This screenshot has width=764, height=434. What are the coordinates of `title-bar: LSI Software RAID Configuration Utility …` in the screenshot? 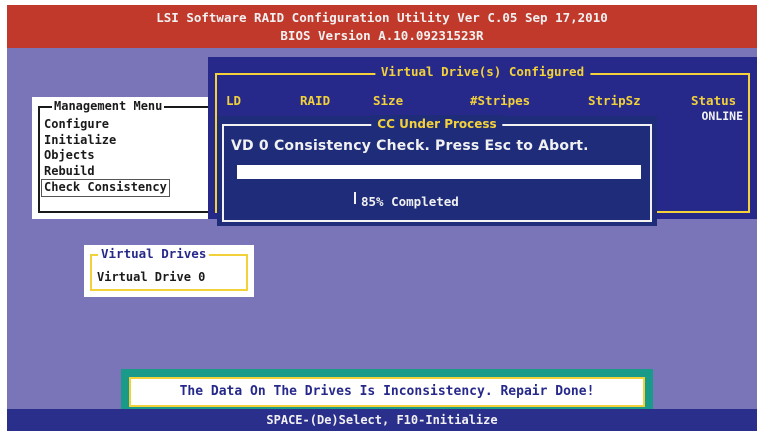 It's located at (382, 26).